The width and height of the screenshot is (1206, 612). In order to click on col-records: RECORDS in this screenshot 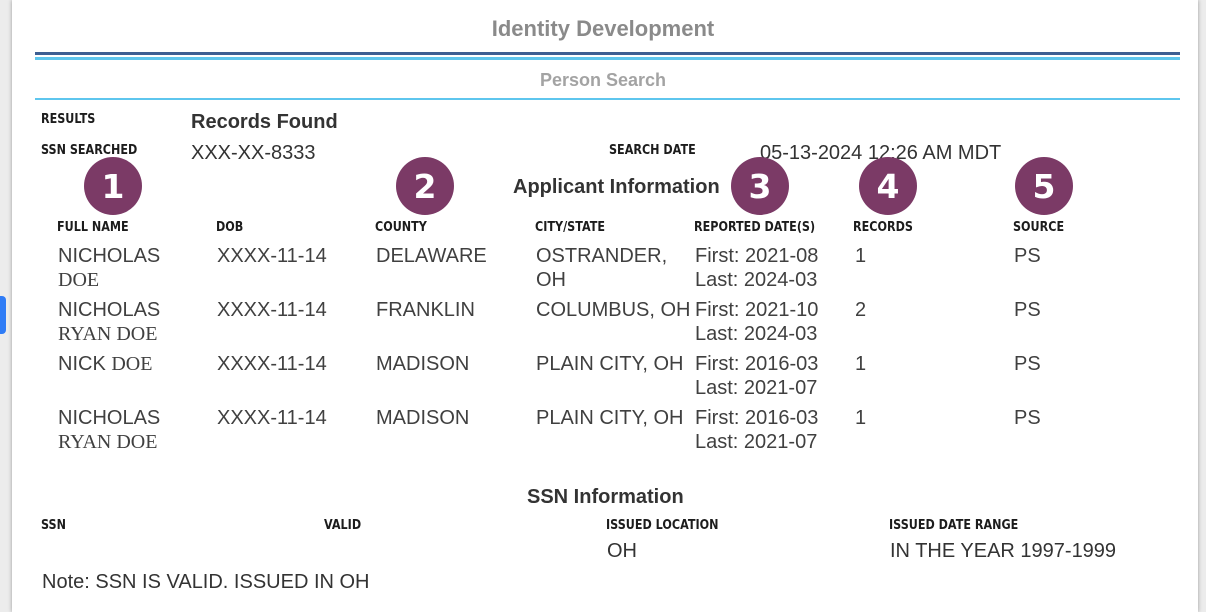, I will do `click(883, 227)`.